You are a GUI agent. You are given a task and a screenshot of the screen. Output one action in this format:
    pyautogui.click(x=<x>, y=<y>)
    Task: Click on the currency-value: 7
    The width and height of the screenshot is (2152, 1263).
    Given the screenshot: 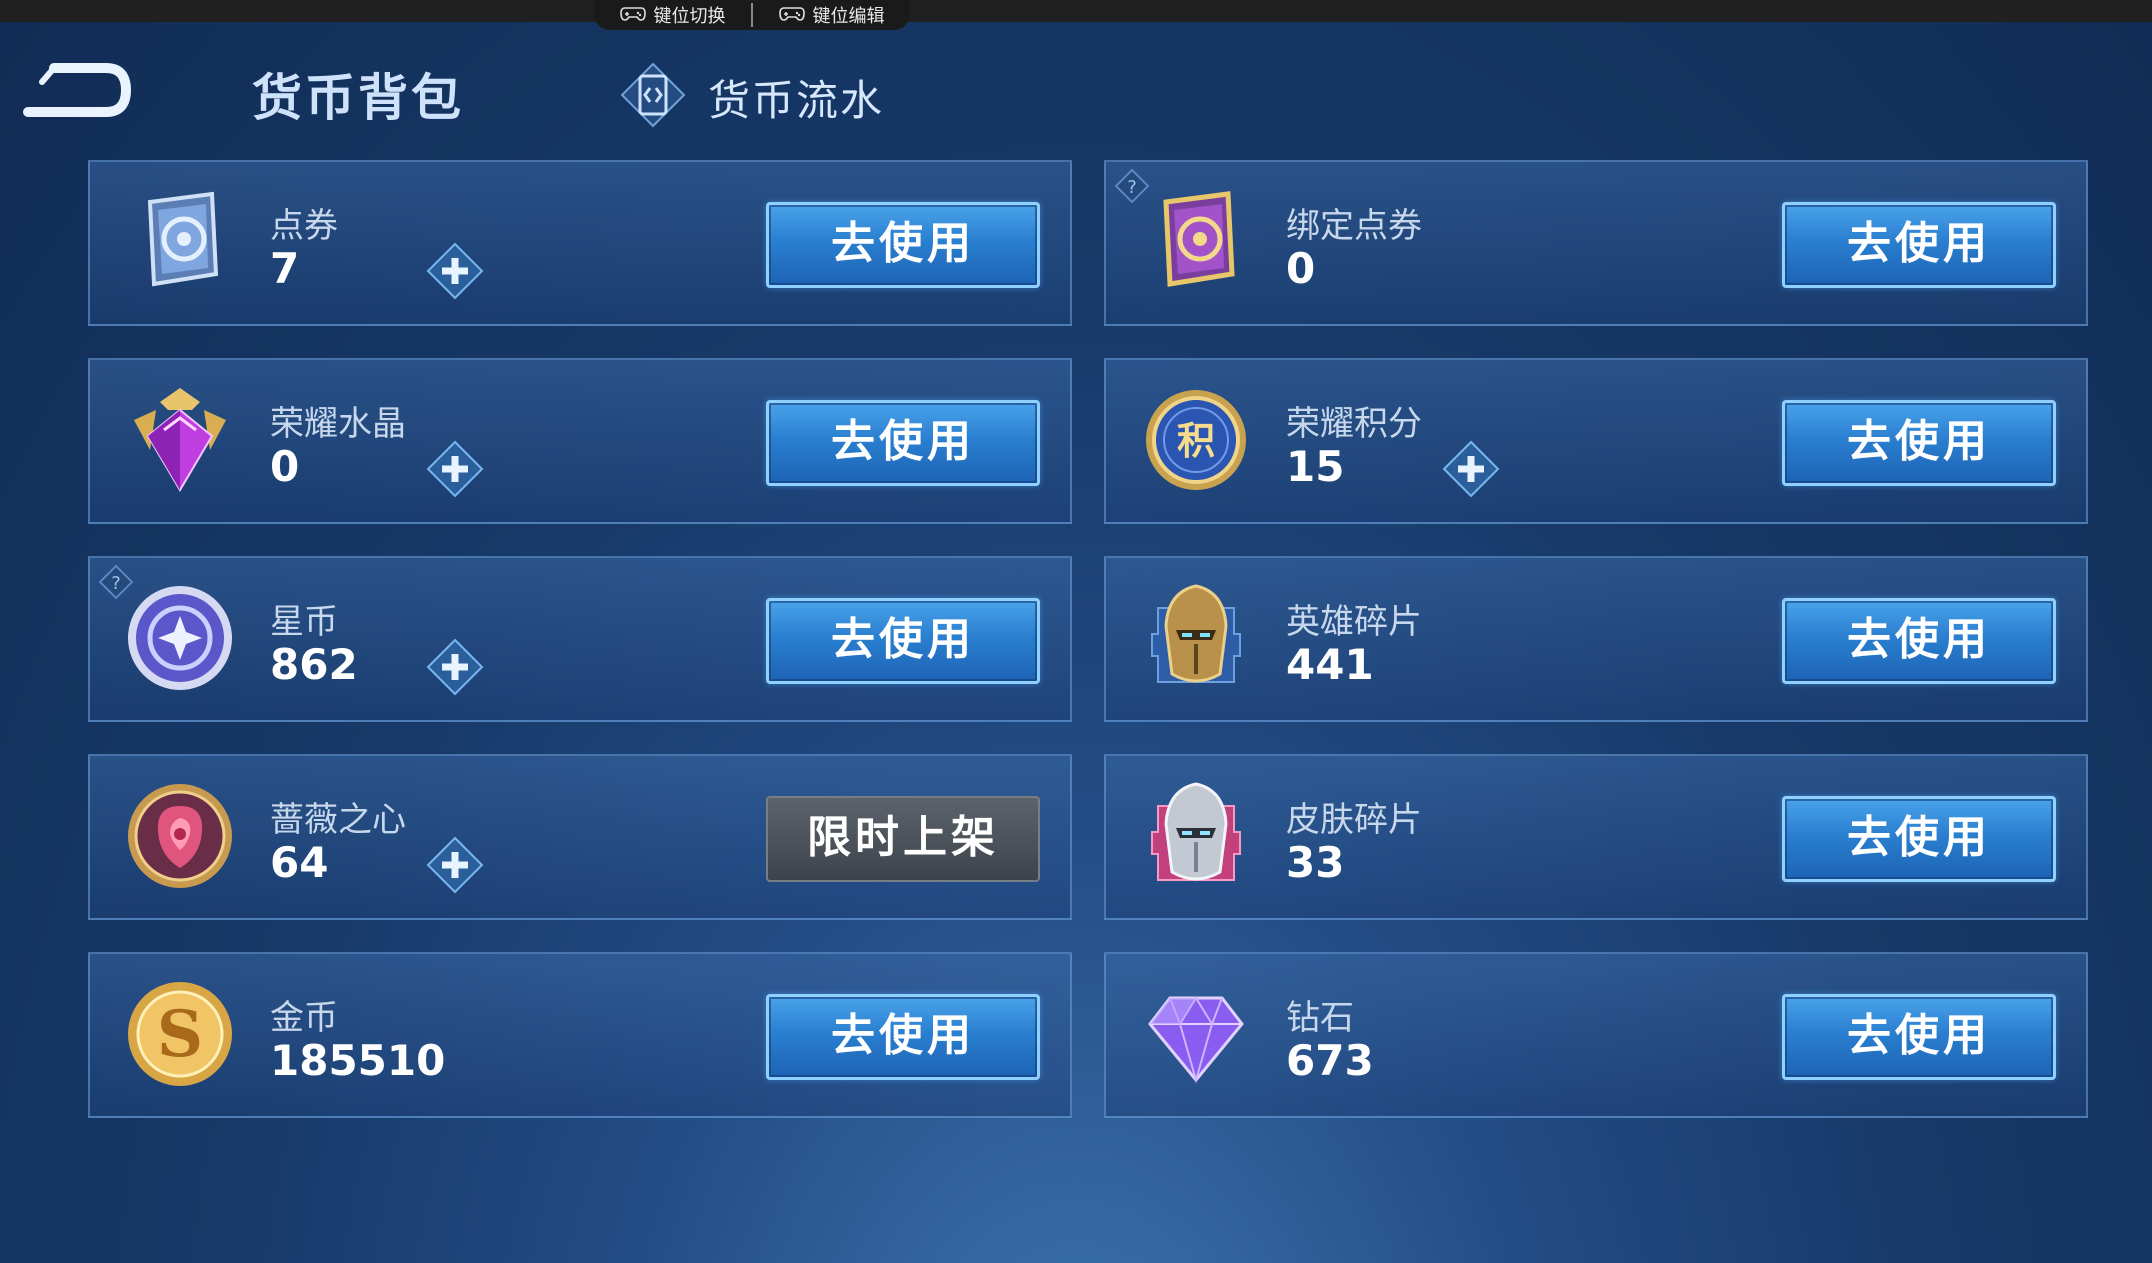 What is the action you would take?
    pyautogui.click(x=285, y=268)
    